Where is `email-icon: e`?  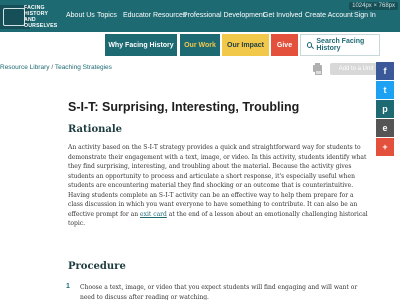 email-icon: e is located at coordinates (385, 128).